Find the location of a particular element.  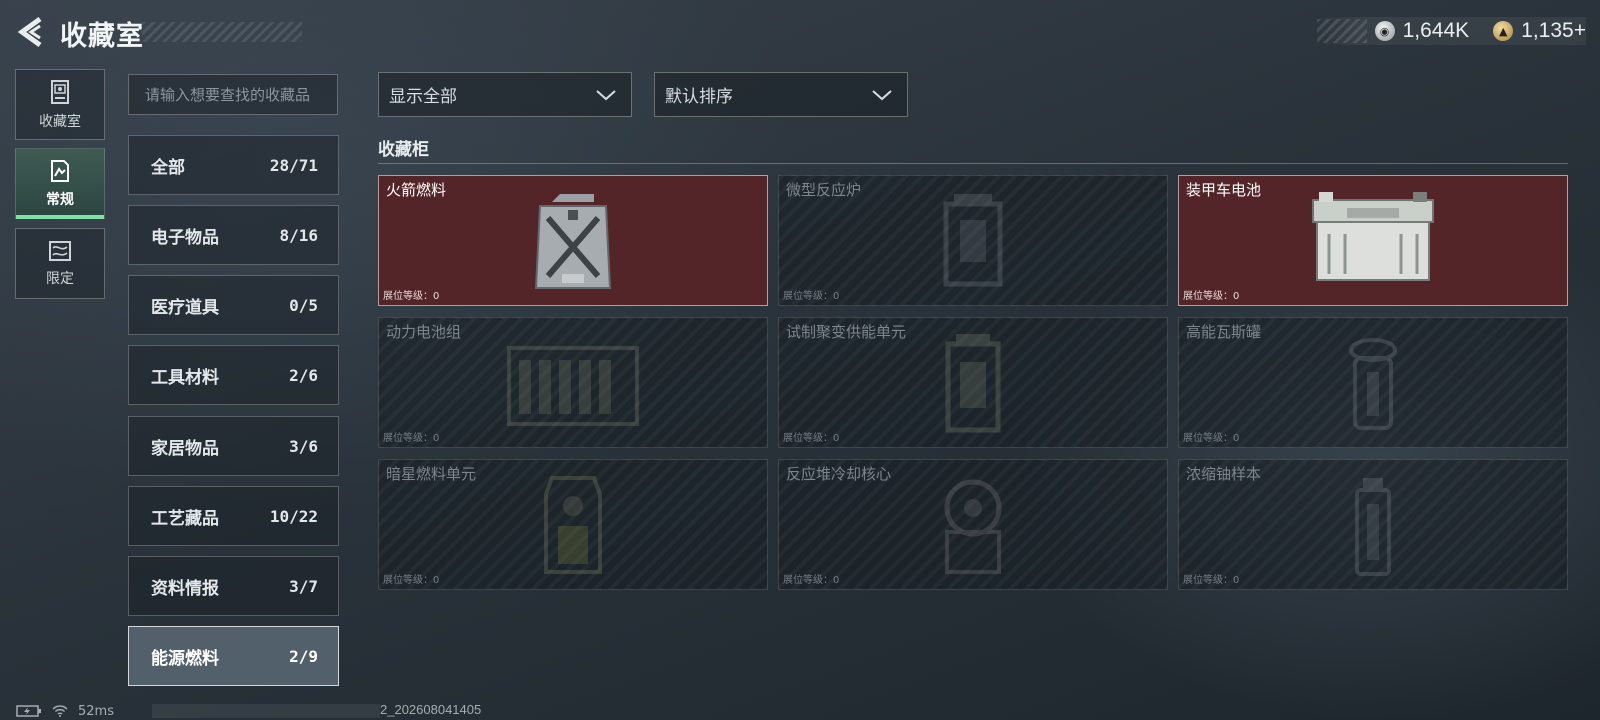

power-battery-pack-icon is located at coordinates (573, 386).